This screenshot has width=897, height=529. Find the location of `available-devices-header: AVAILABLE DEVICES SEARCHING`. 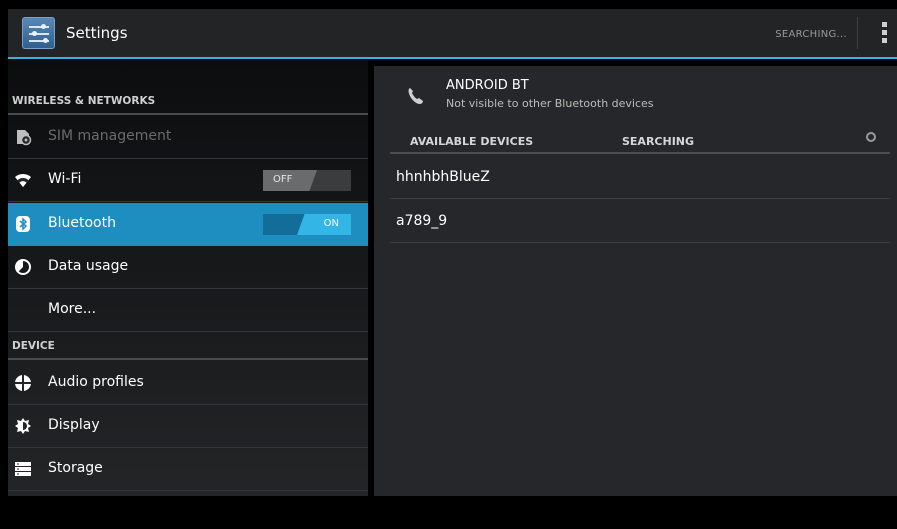

available-devices-header: AVAILABLE DEVICES SEARCHING is located at coordinates (640, 142).